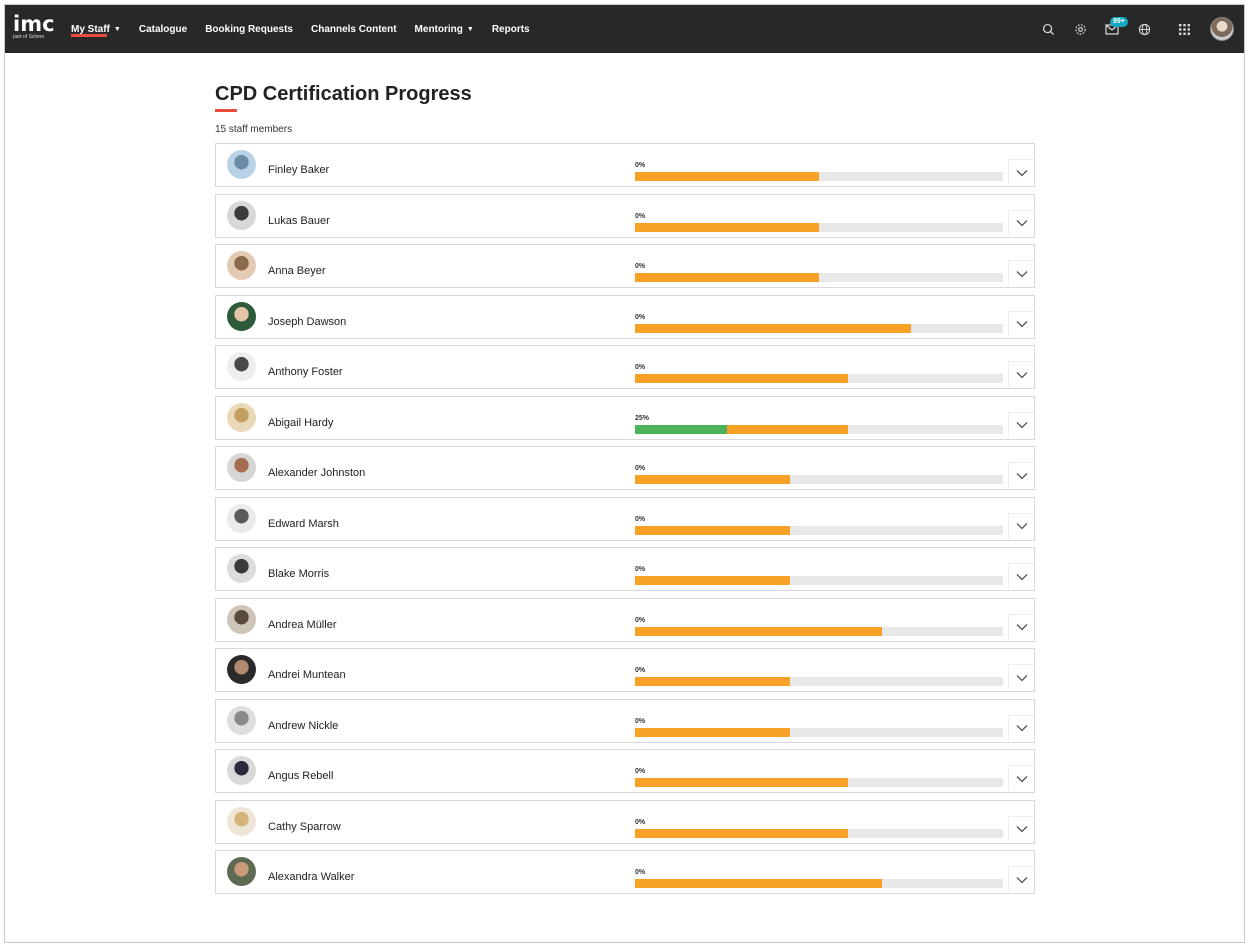  I want to click on imc-logo: imc part of Scheer, so click(34, 28).